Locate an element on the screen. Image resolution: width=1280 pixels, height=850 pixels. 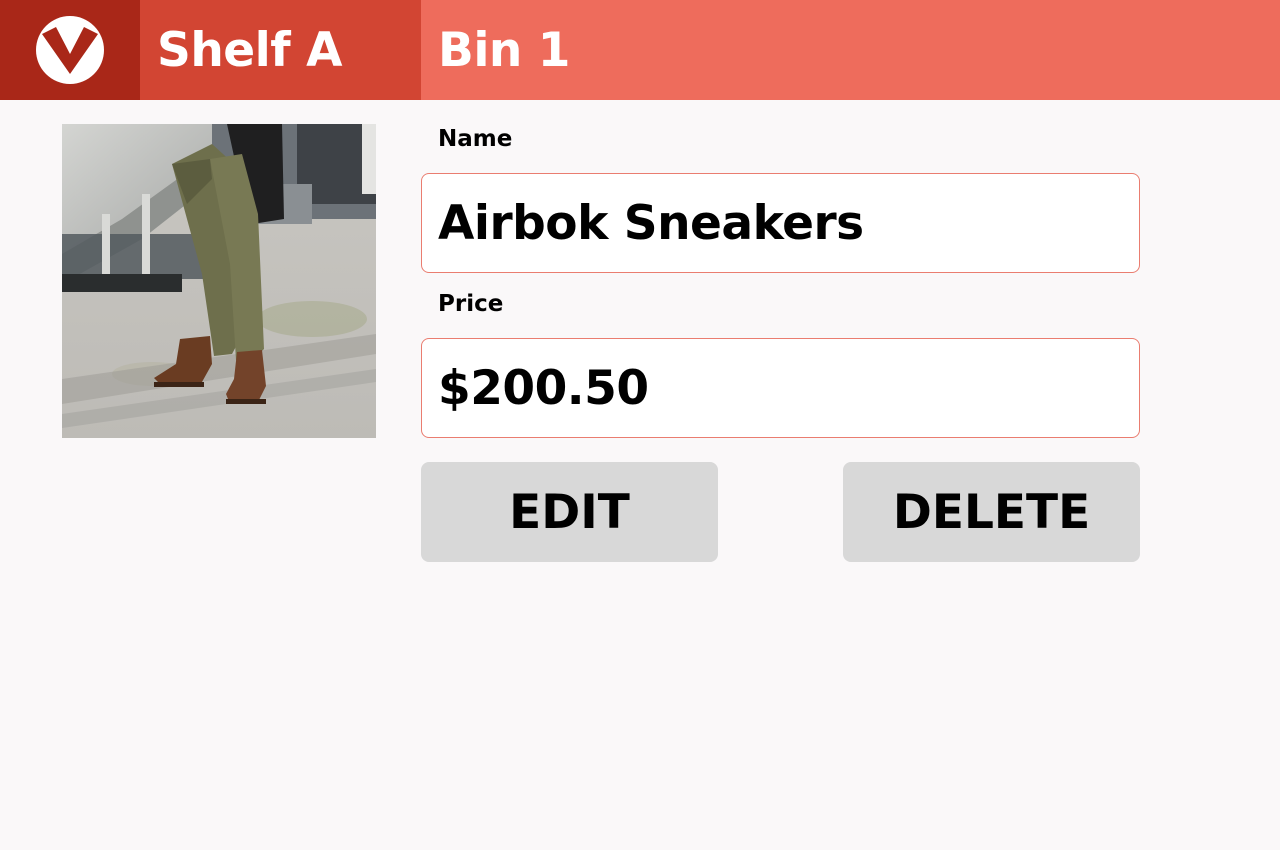
price-field: $200.50 is located at coordinates (780, 388).